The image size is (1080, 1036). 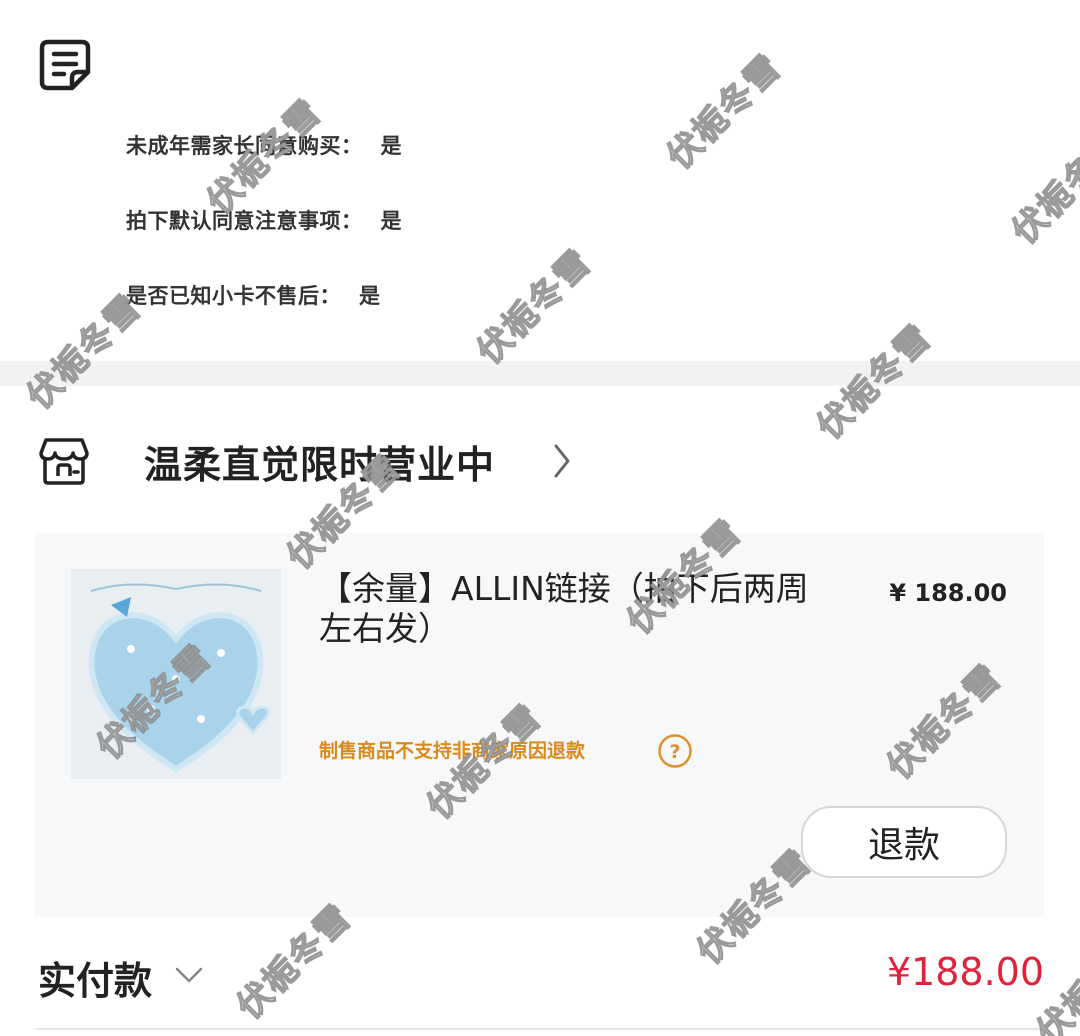 What do you see at coordinates (452, 751) in the screenshot?
I see `refund-policy-note: 制售商品不支持非商家原因退款` at bounding box center [452, 751].